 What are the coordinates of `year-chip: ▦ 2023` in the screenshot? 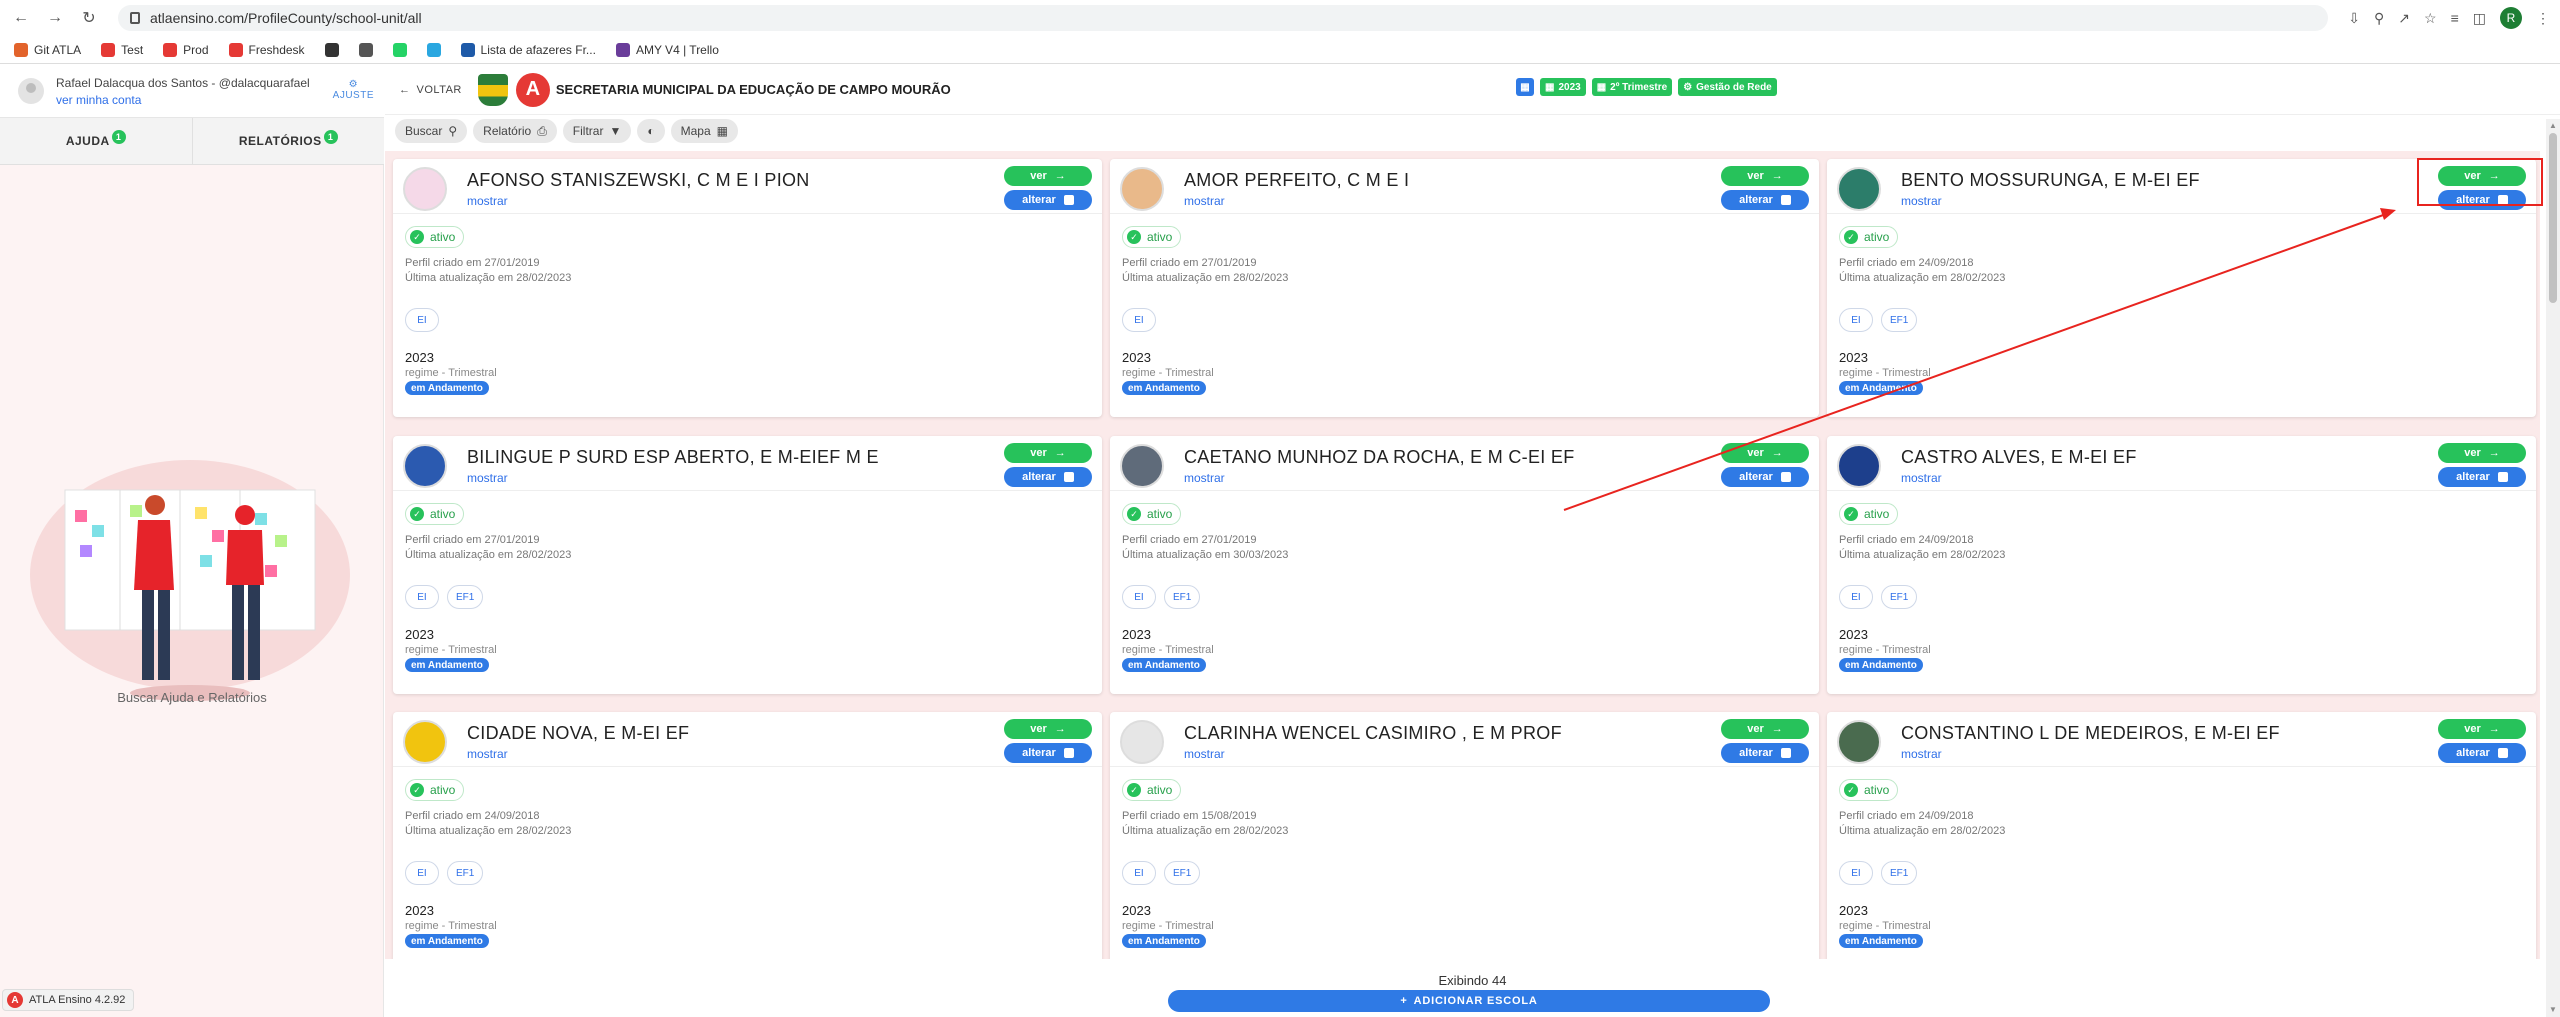 It's located at (1563, 87).